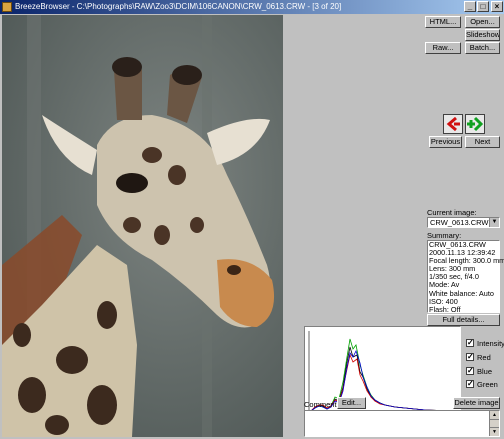 Image resolution: width=504 pixels, height=439 pixels. What do you see at coordinates (470, 6) in the screenshot?
I see `minimize-icon: _` at bounding box center [470, 6].